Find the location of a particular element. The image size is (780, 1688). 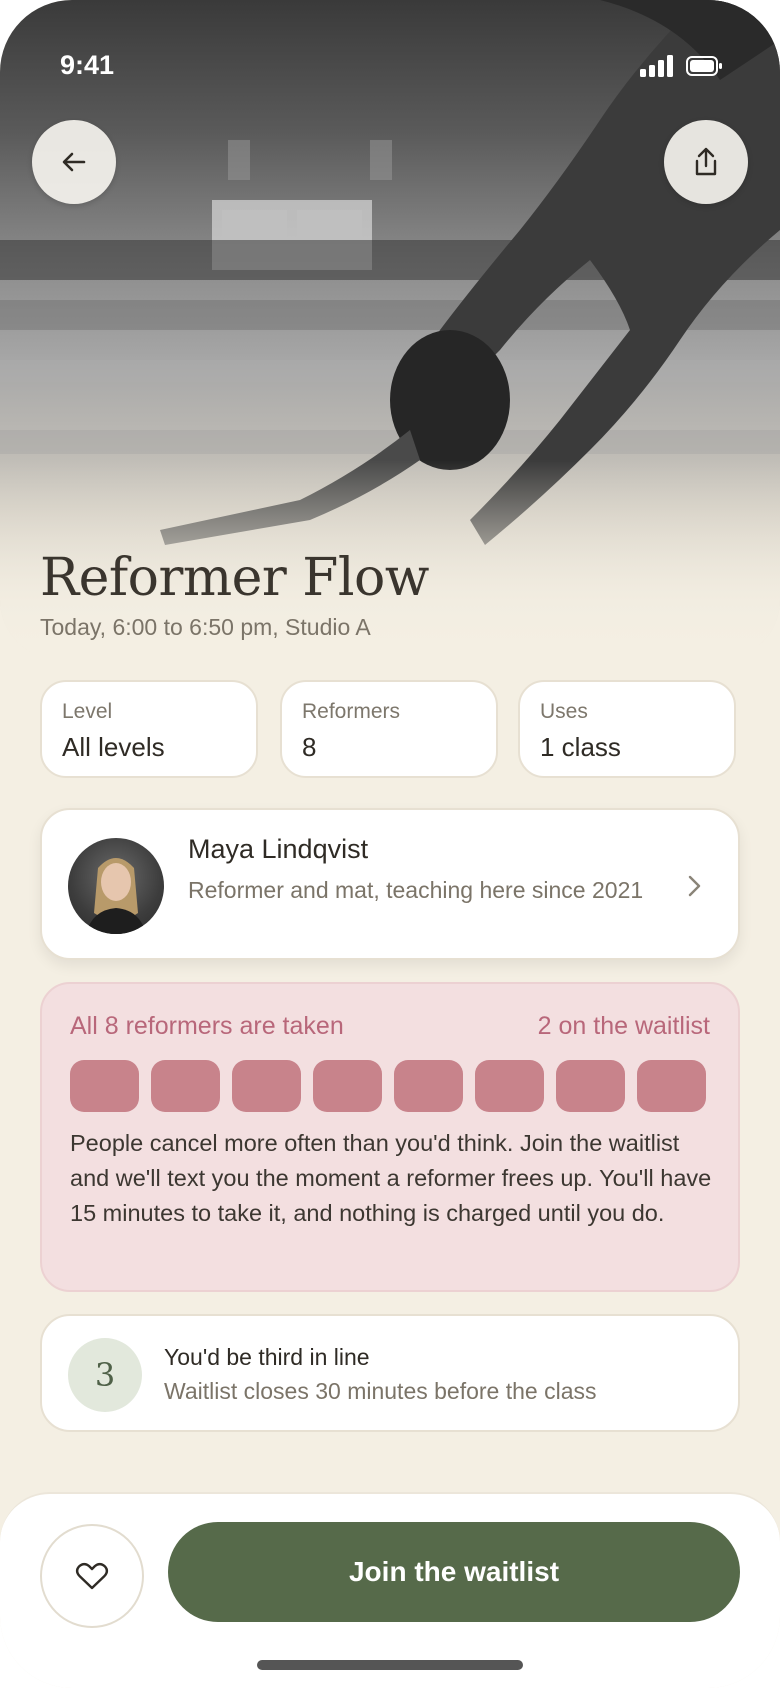

class-schedule: Today, 6:00 to 6:50 pm, Studio A is located at coordinates (205, 627).